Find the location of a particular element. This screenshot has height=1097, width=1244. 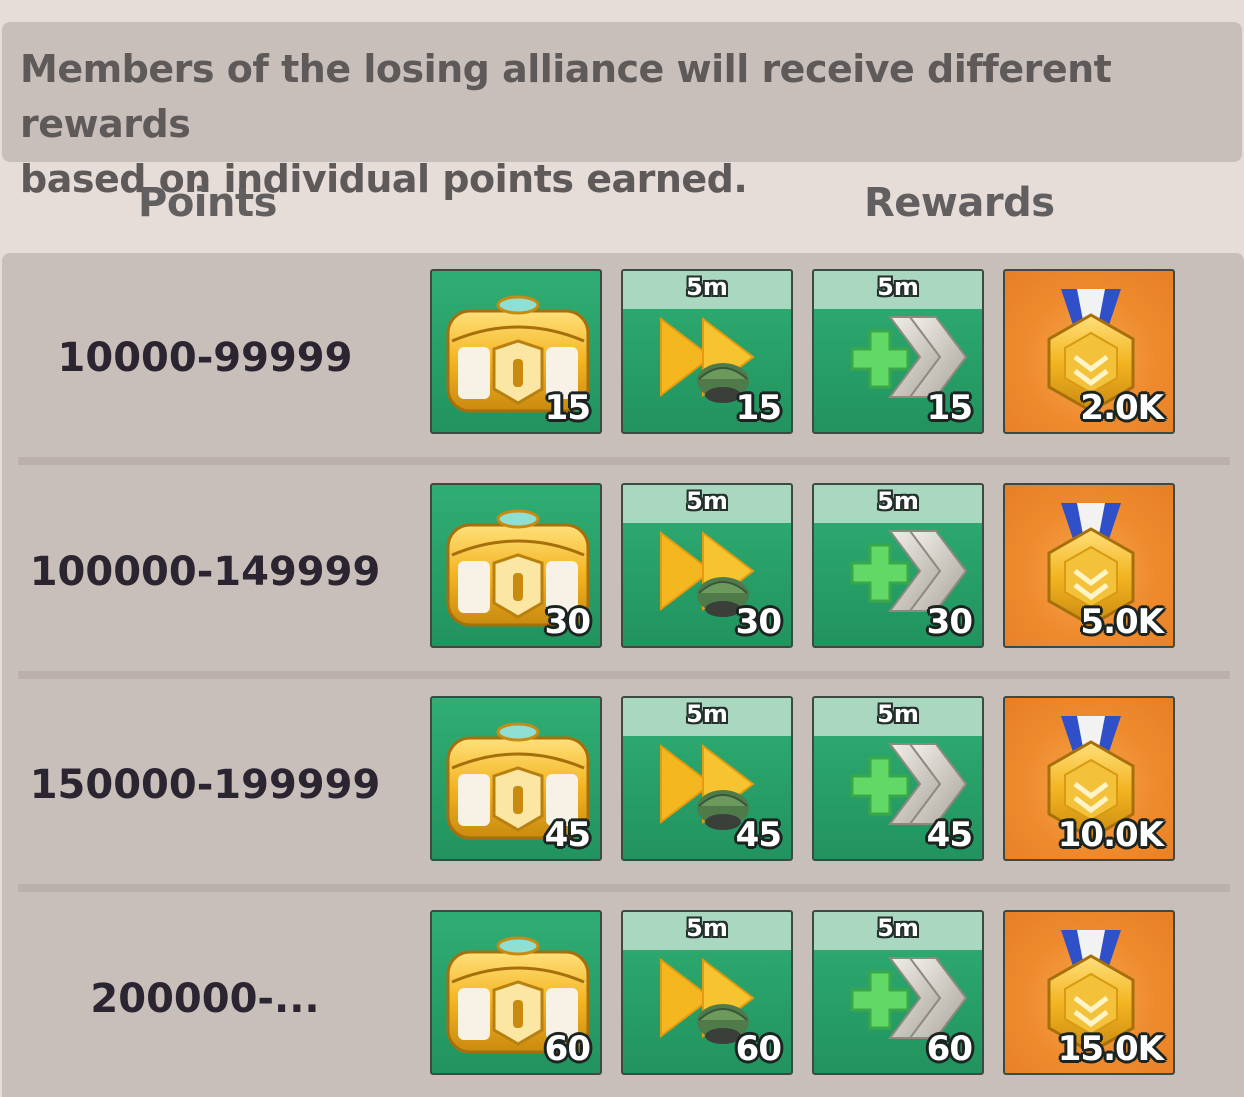

reward-count: 10.0K is located at coordinates (1110, 835).